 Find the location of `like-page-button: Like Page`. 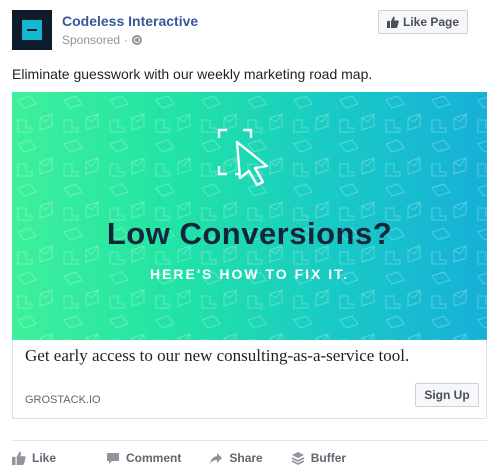

like-page-button: Like Page is located at coordinates (423, 22).